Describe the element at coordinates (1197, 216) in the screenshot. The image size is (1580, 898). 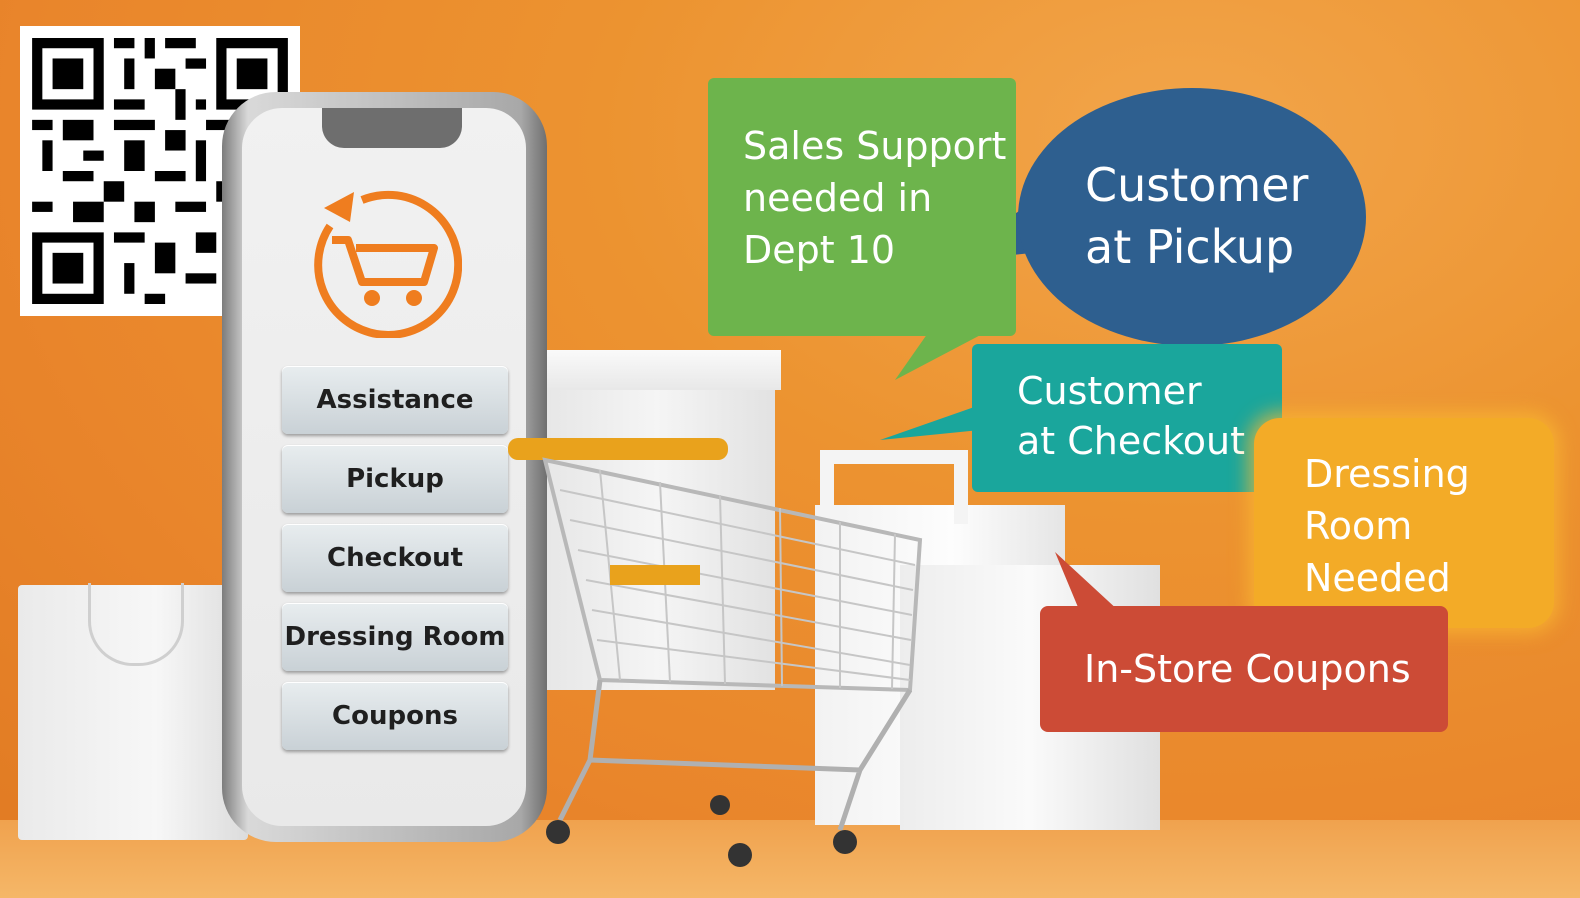
I see `customer-pickup-text: Customer at Pickup` at that location.